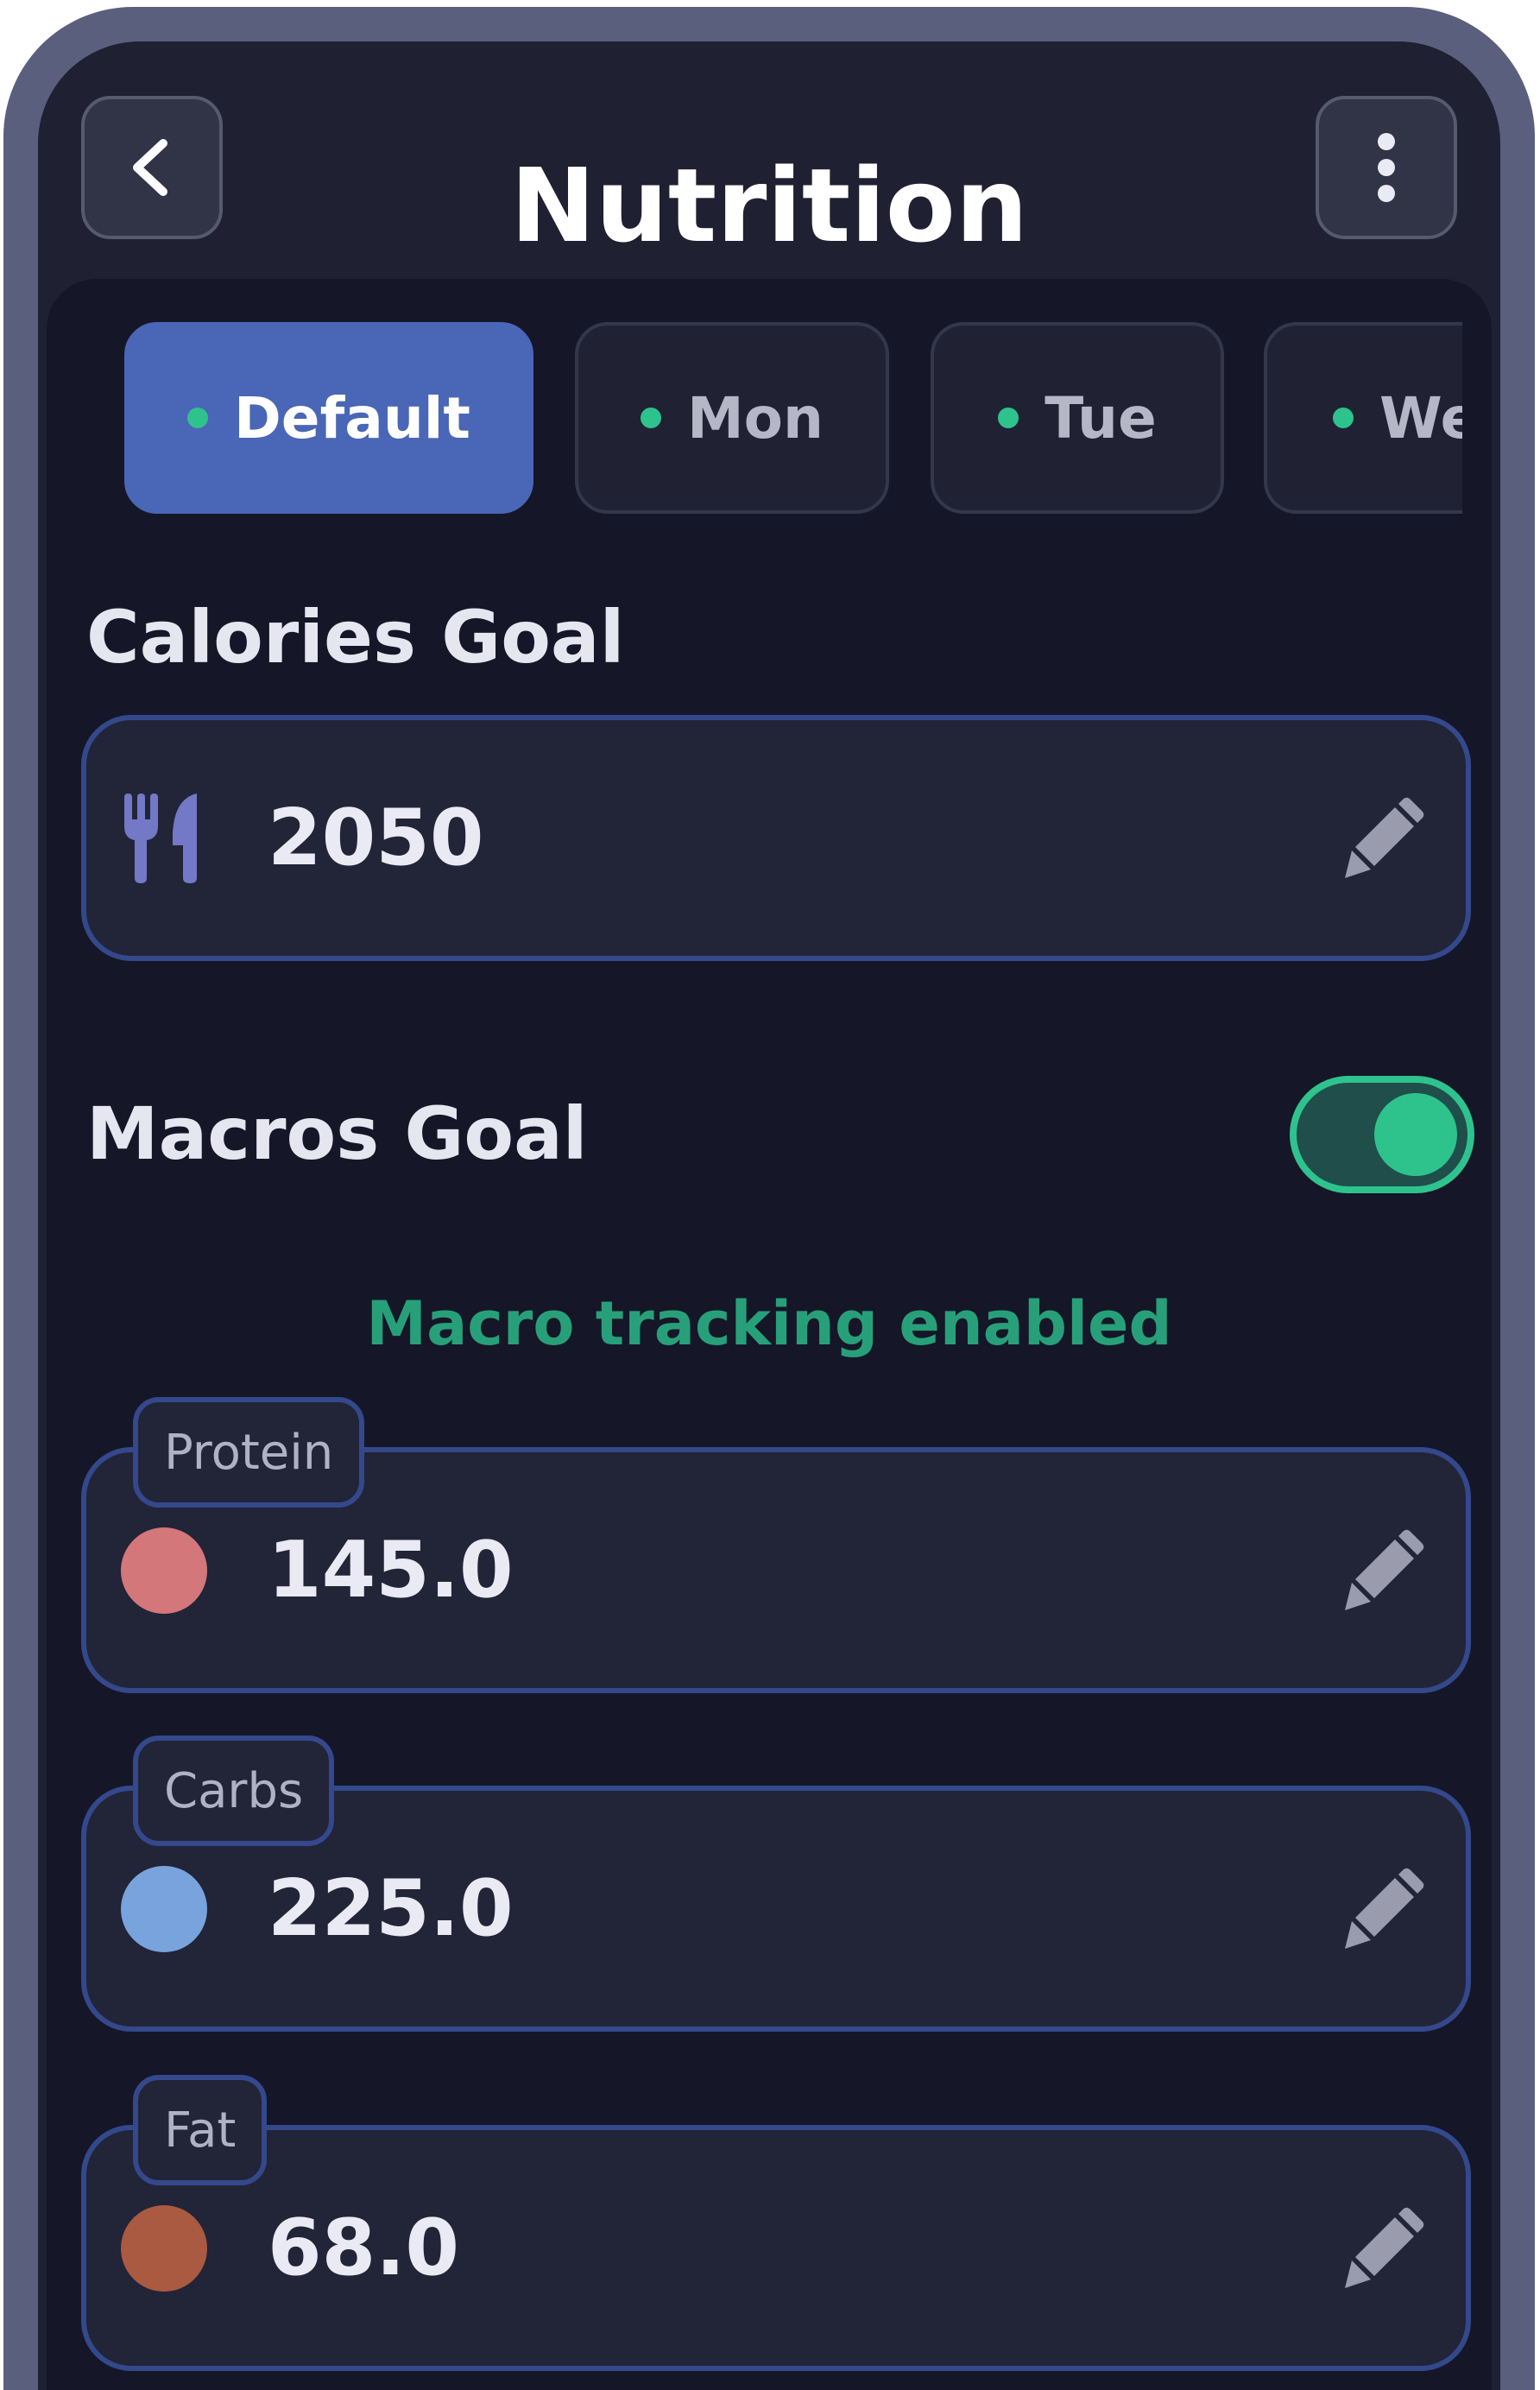 This screenshot has width=1540, height=2390. I want to click on calories-goal-label: Calories Goal, so click(355, 637).